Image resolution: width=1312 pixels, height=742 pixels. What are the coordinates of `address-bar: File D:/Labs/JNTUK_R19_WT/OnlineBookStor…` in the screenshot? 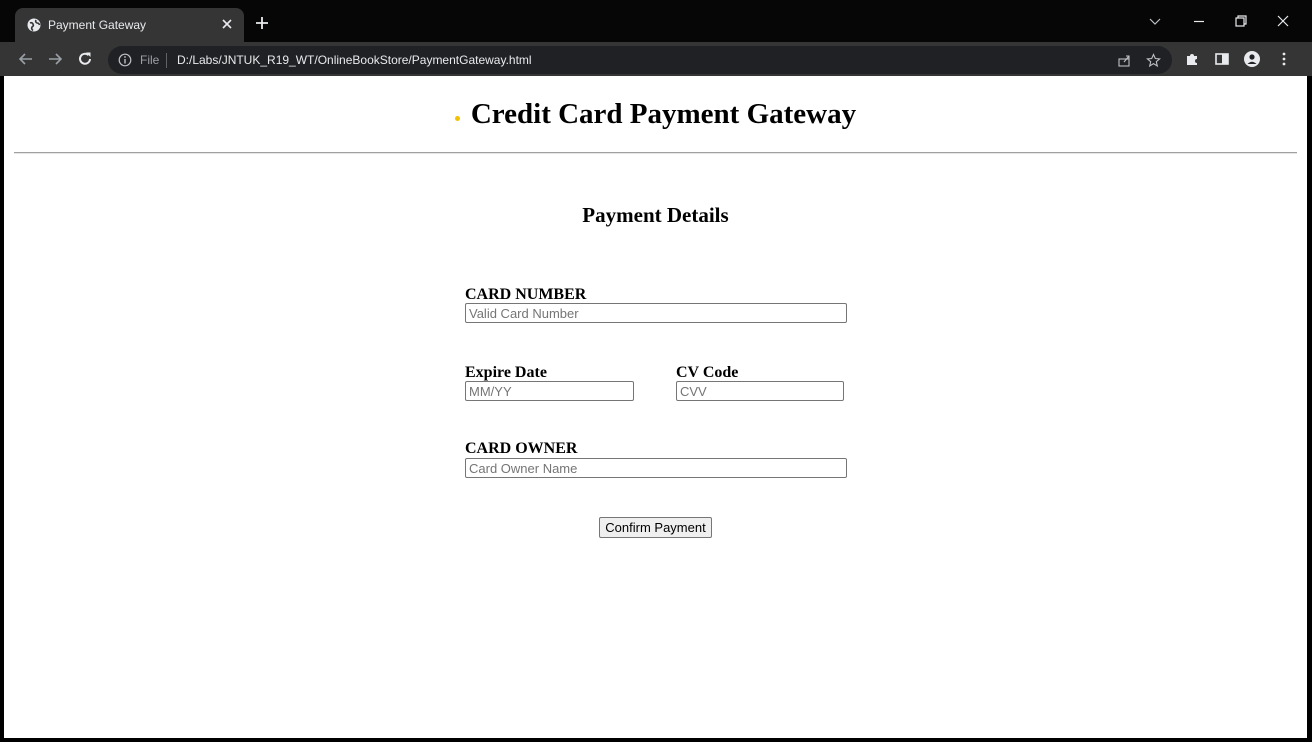 It's located at (640, 60).